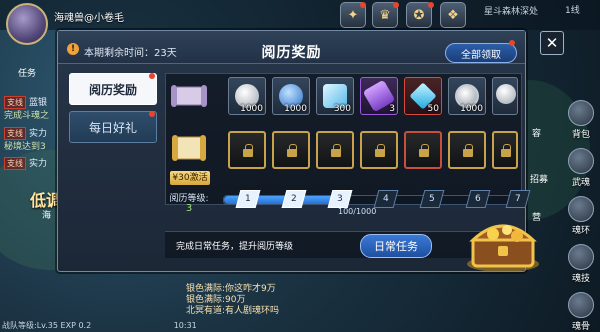  I want to click on reward-coin-pile, so click(505, 96).